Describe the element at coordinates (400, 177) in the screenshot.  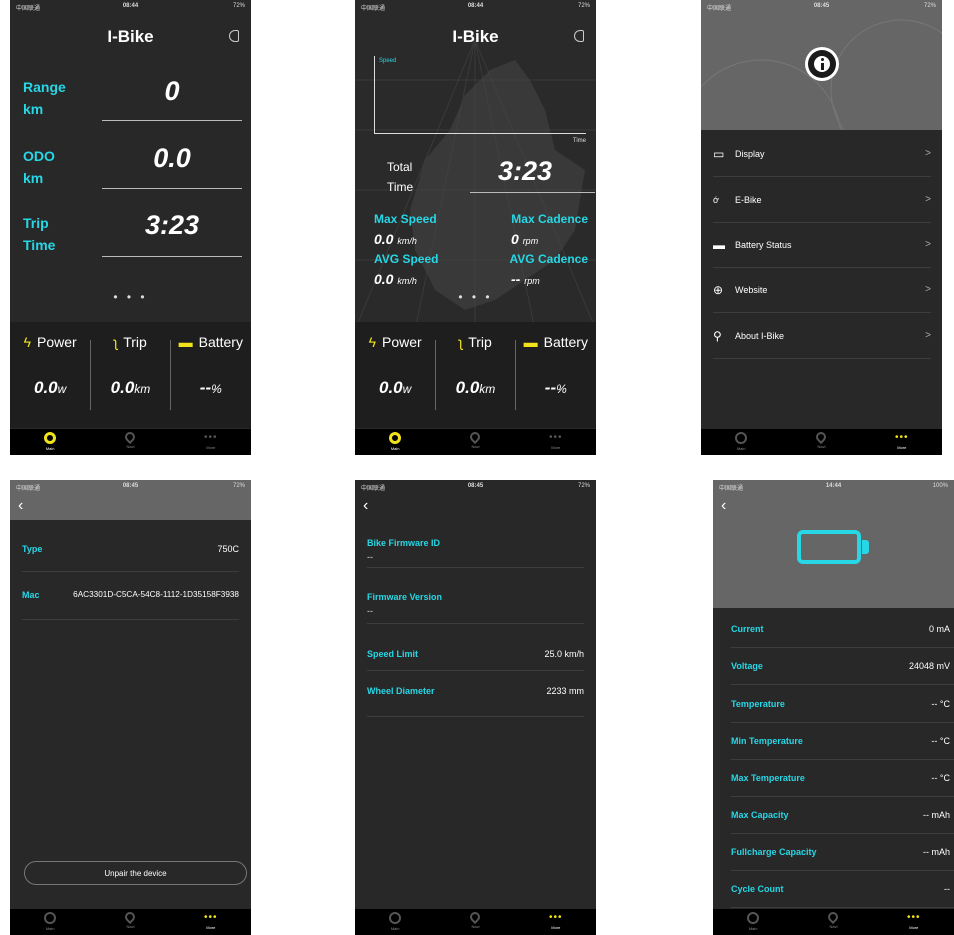
I see `total-time-label: Total Time` at that location.